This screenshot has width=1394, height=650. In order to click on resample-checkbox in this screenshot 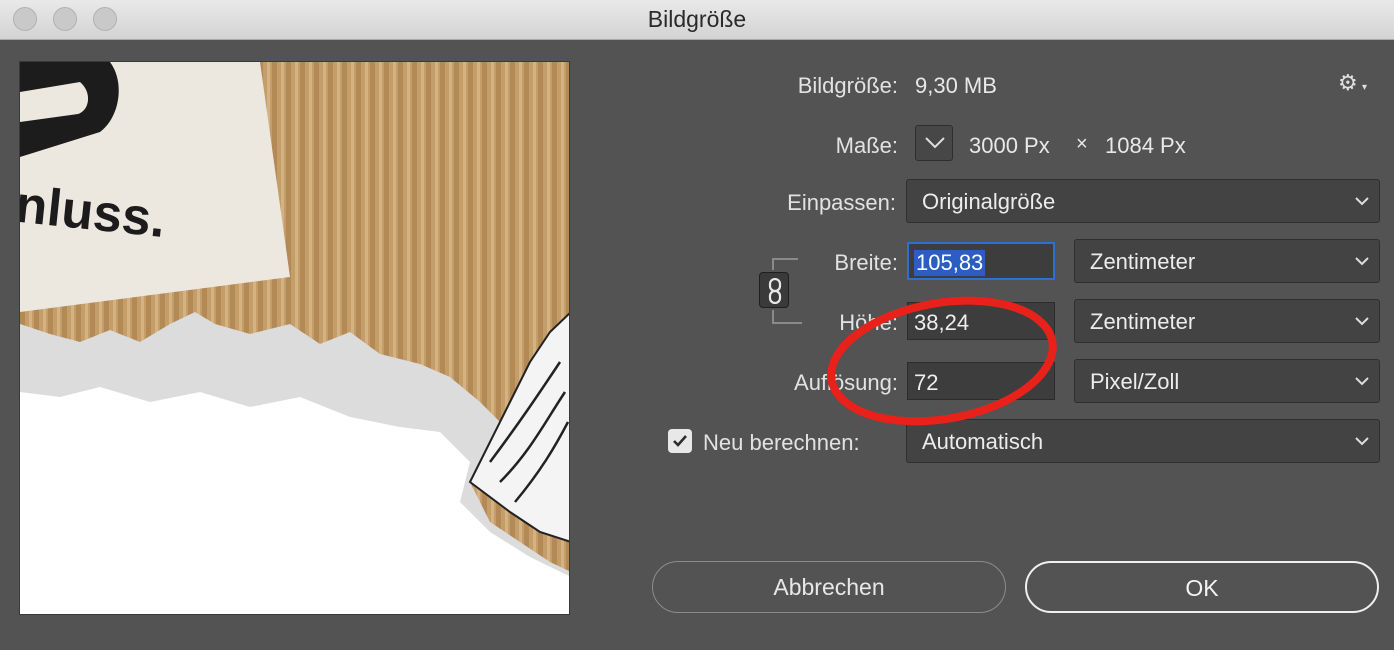, I will do `click(680, 441)`.